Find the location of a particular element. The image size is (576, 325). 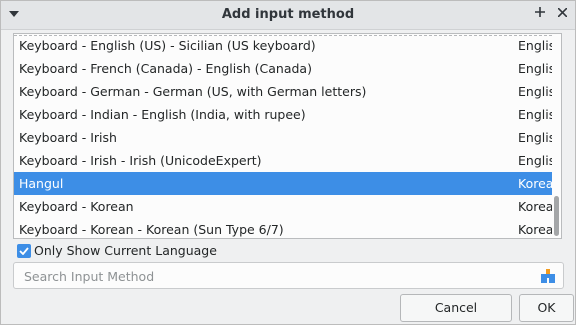

list-item: Keyboard - Korean Korean is located at coordinates (283, 206).